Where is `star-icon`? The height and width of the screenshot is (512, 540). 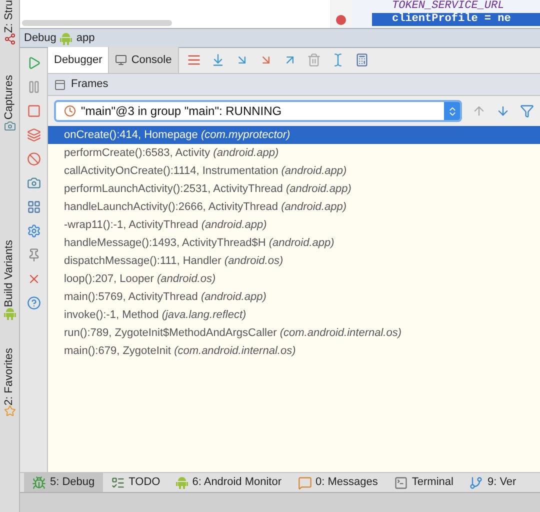
star-icon is located at coordinates (10, 411).